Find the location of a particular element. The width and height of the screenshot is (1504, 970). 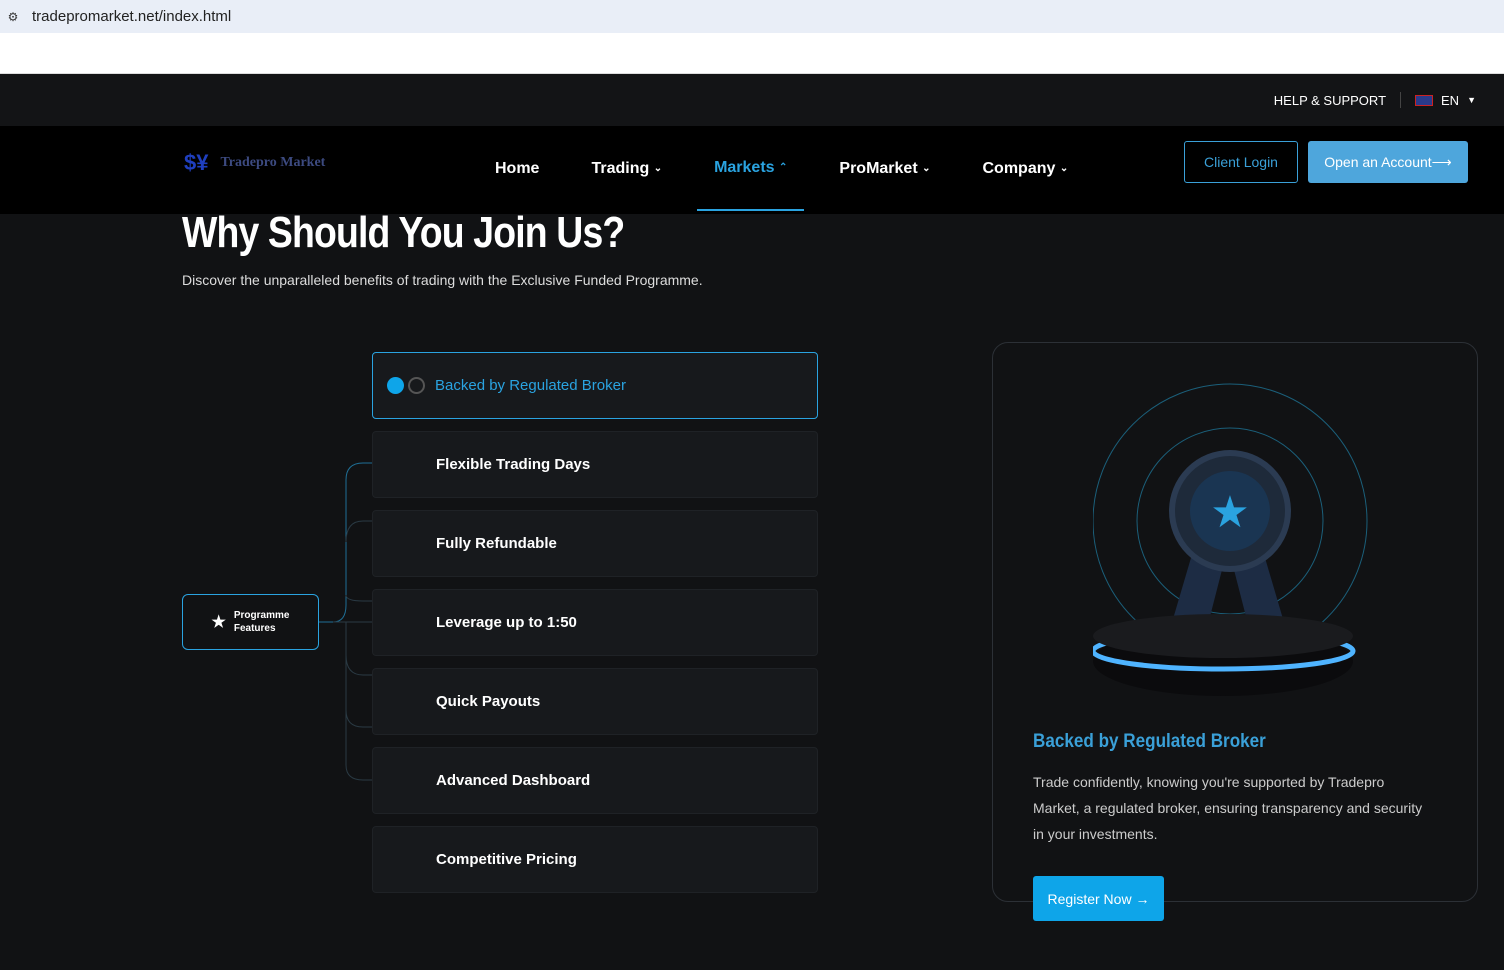

star-hand-icon: ★ is located at coordinates (218, 622).